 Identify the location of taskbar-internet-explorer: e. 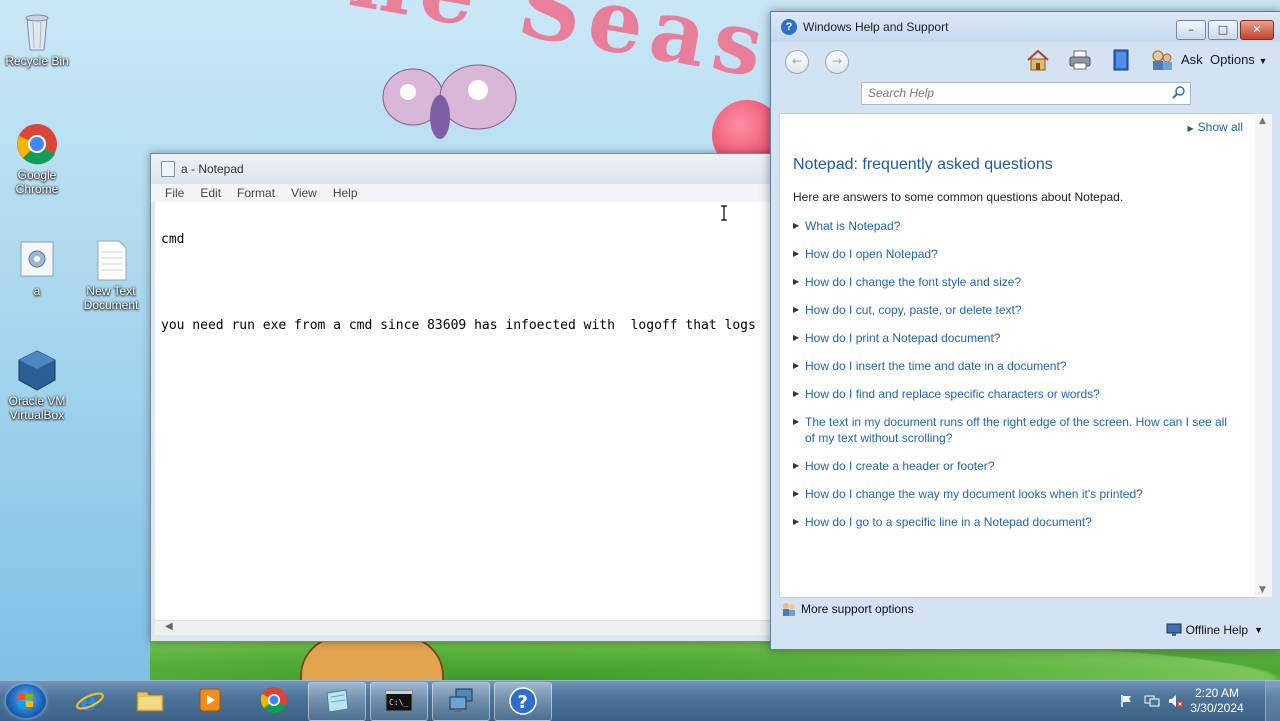
(90, 700).